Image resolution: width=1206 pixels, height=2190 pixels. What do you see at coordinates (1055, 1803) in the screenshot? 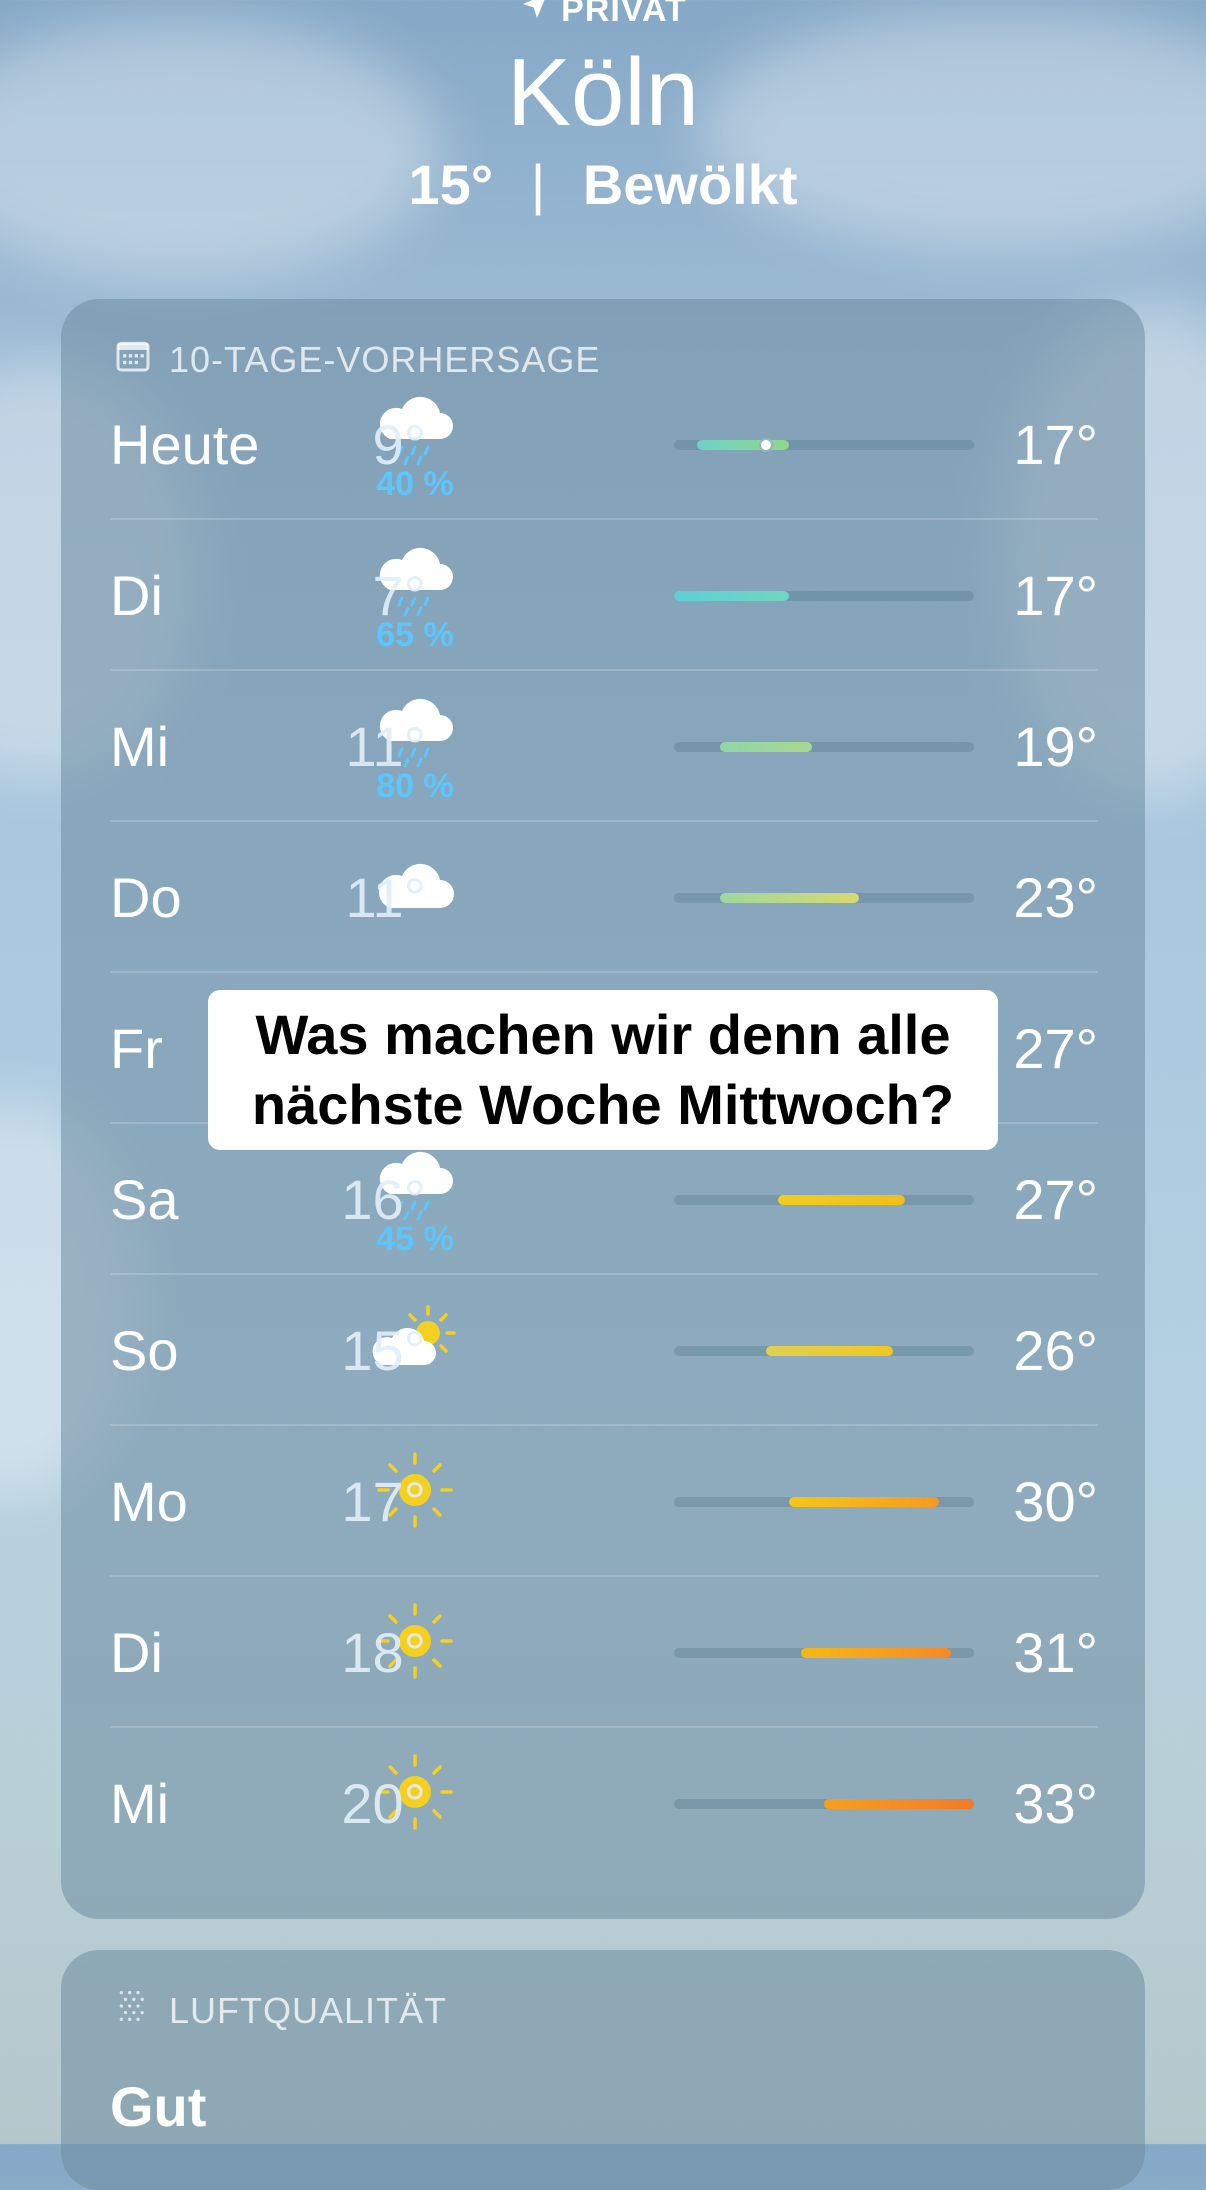
I see `high-temp: 33°` at bounding box center [1055, 1803].